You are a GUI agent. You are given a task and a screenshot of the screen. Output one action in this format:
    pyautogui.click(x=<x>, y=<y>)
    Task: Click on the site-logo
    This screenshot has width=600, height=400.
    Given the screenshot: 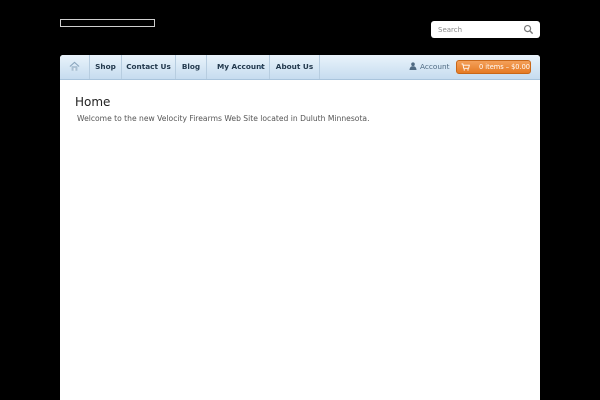 What is the action you would take?
    pyautogui.click(x=107, y=23)
    